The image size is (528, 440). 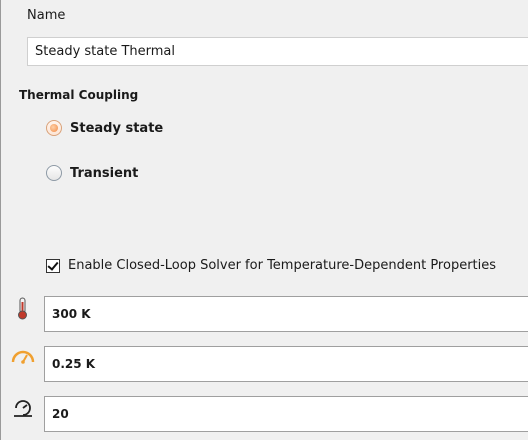 I want to click on gauge-icon, so click(x=23, y=359).